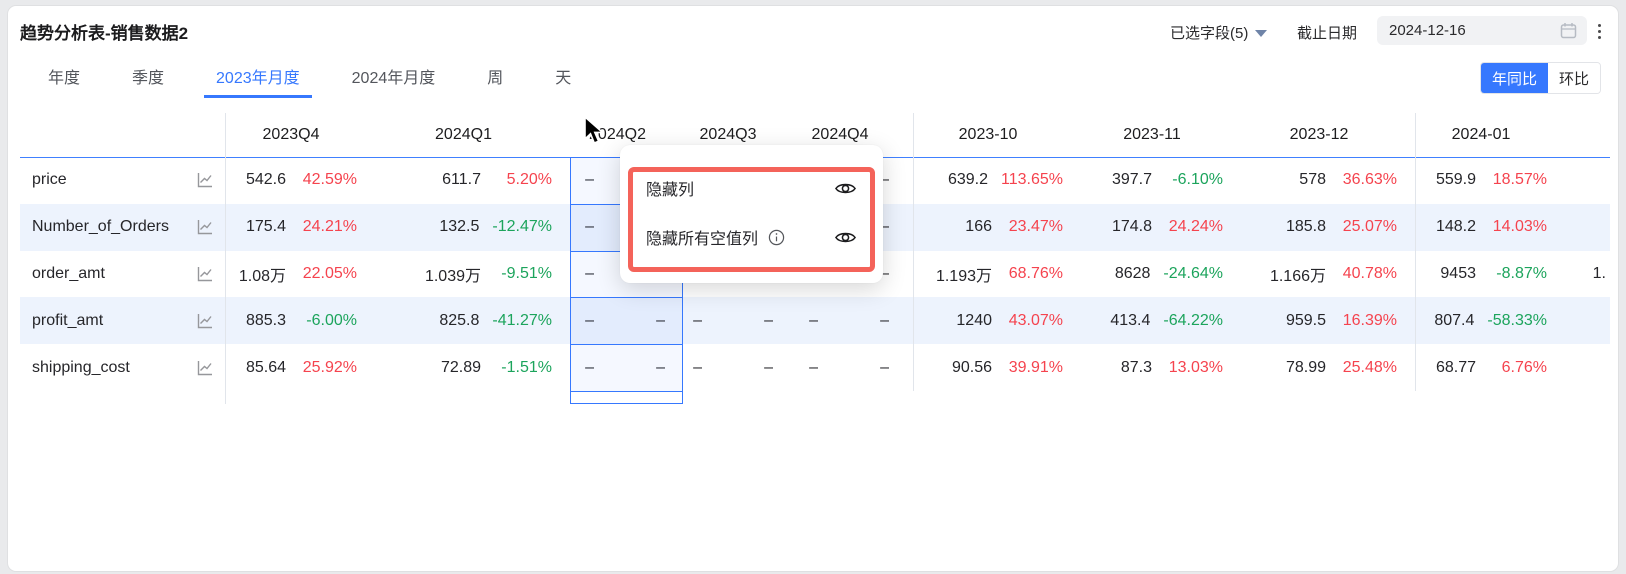 The height and width of the screenshot is (574, 1626). I want to click on value-cell: 413.4 -64.22%, so click(1161, 320).